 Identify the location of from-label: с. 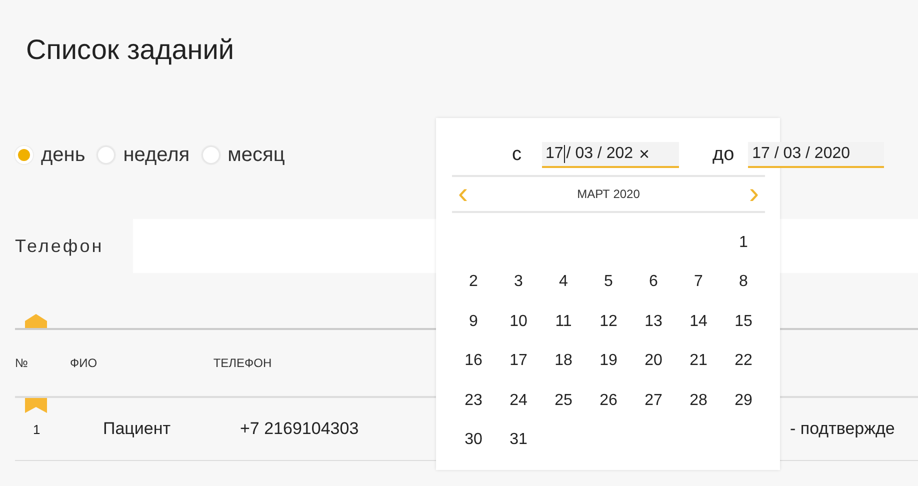
(517, 155).